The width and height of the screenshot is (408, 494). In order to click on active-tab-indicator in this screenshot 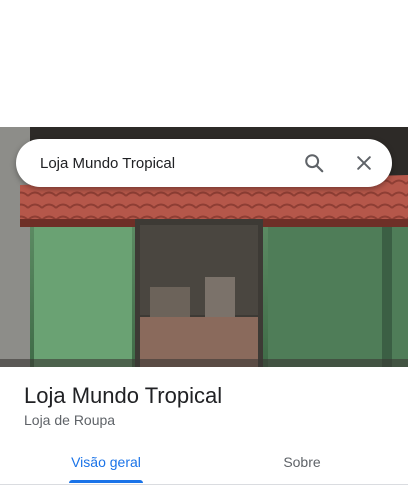, I will do `click(106, 481)`.